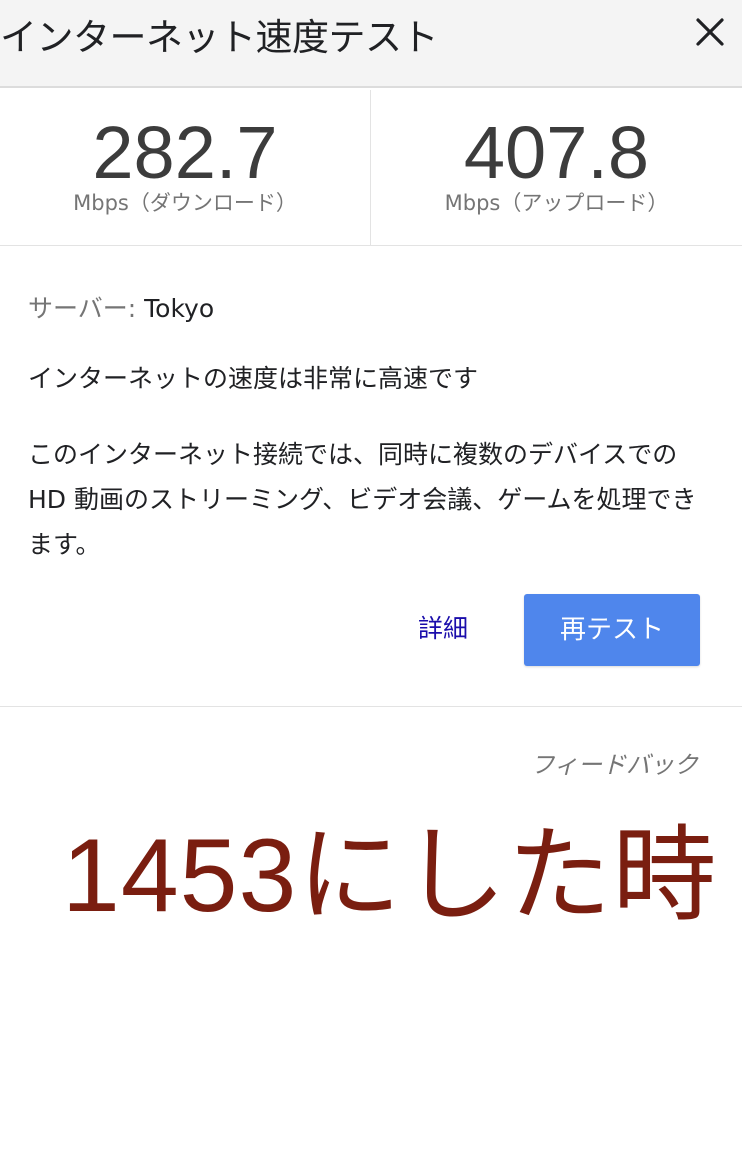  I want to click on upload-result: 407.8 Mbps（アップロード）, so click(556, 167).